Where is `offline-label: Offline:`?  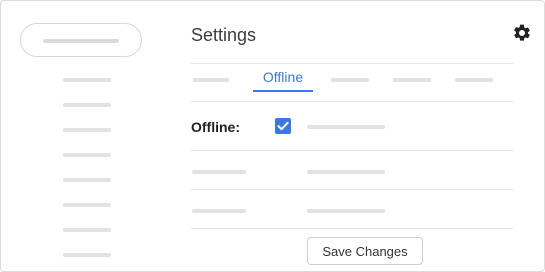 offline-label: Offline: is located at coordinates (215, 127).